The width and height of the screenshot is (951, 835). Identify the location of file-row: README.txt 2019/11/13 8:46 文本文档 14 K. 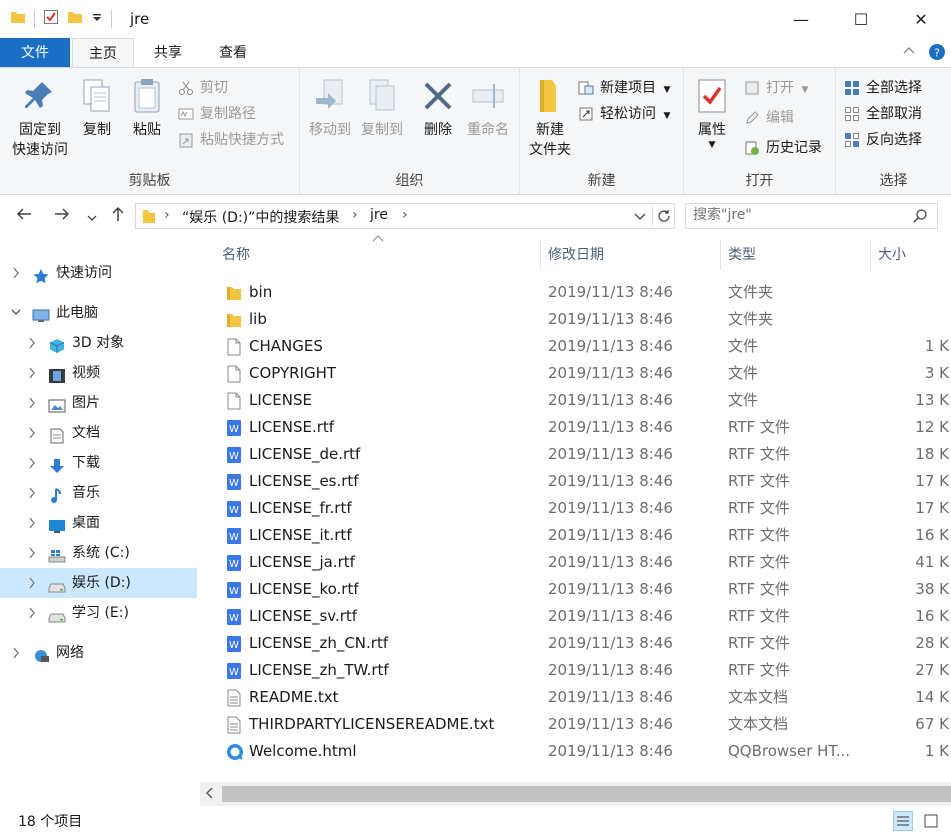
(575, 697).